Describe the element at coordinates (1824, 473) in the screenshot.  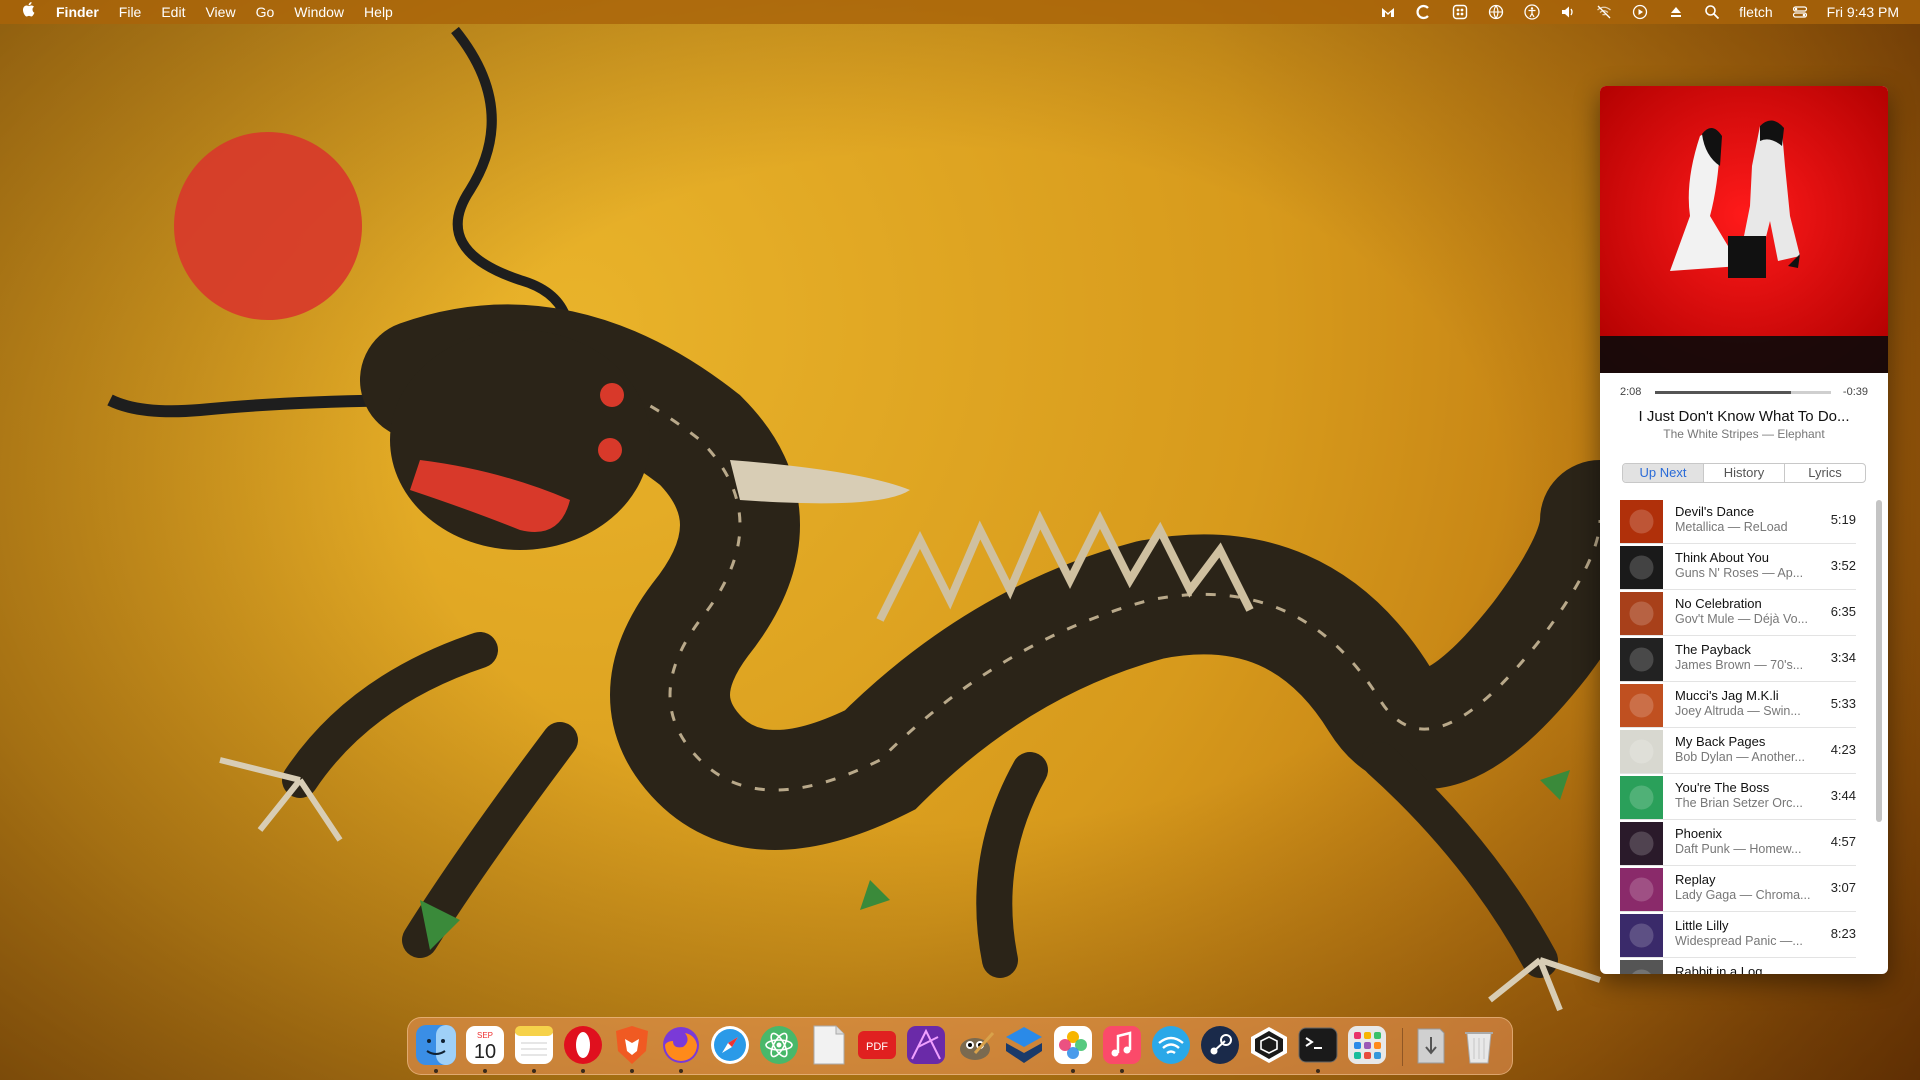
I see `tab-lyrics: Lyrics` at that location.